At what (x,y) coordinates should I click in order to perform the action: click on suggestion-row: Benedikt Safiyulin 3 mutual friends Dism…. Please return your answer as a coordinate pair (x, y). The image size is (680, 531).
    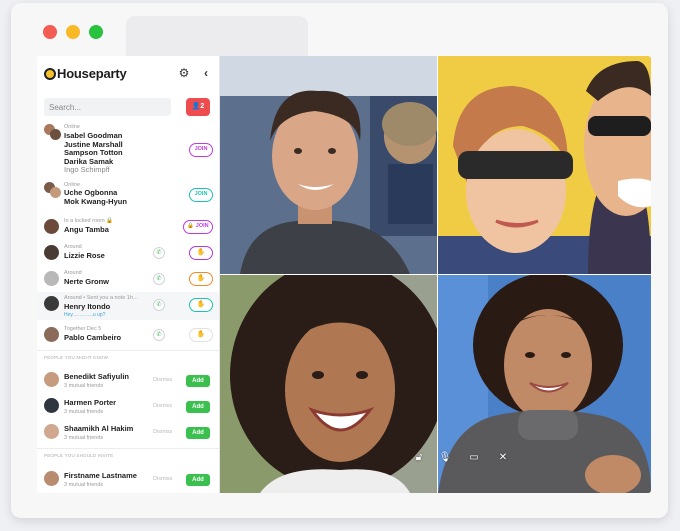
    Looking at the image, I should click on (128, 380).